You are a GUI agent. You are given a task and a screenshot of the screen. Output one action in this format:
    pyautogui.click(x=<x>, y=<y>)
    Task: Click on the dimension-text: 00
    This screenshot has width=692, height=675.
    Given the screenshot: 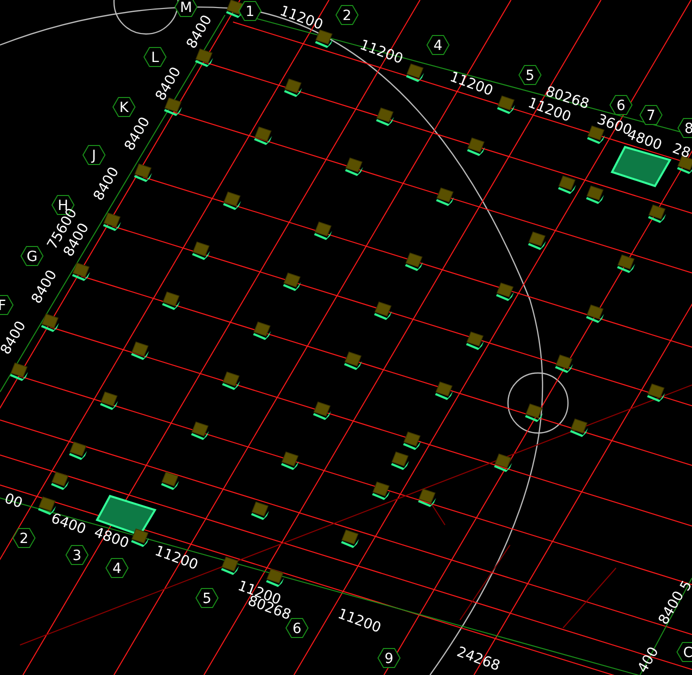 What is the action you would take?
    pyautogui.click(x=13, y=501)
    